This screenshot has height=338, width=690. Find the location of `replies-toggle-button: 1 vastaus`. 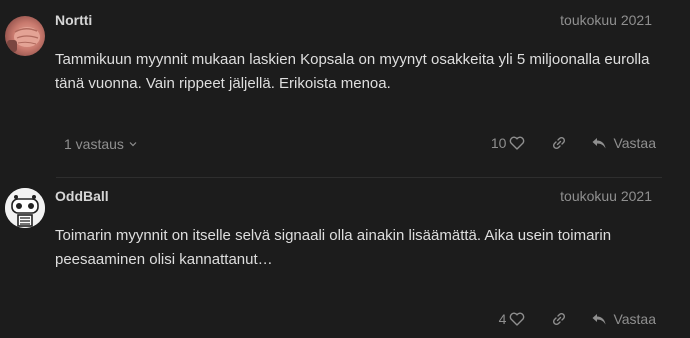

replies-toggle-button: 1 vastaus is located at coordinates (101, 144).